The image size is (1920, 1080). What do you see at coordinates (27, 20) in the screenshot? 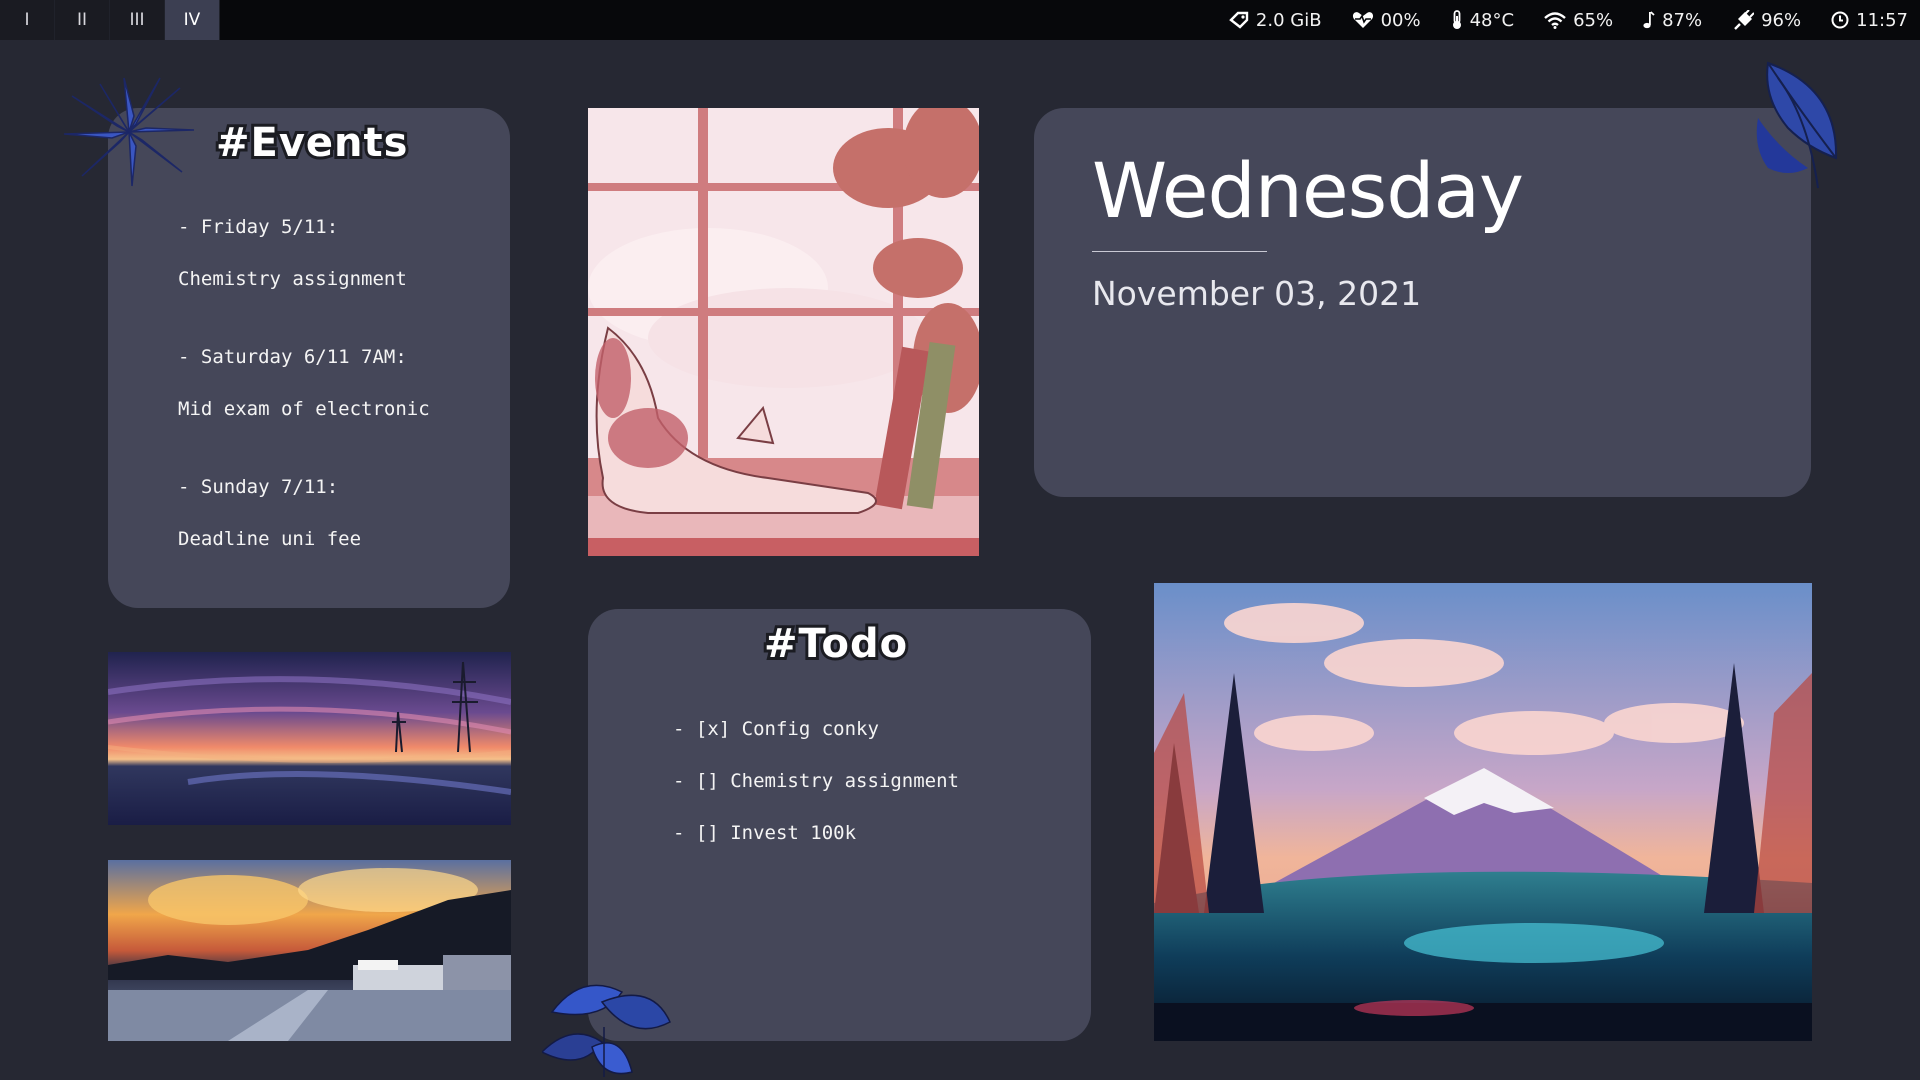
I see `workspace-1: I` at bounding box center [27, 20].